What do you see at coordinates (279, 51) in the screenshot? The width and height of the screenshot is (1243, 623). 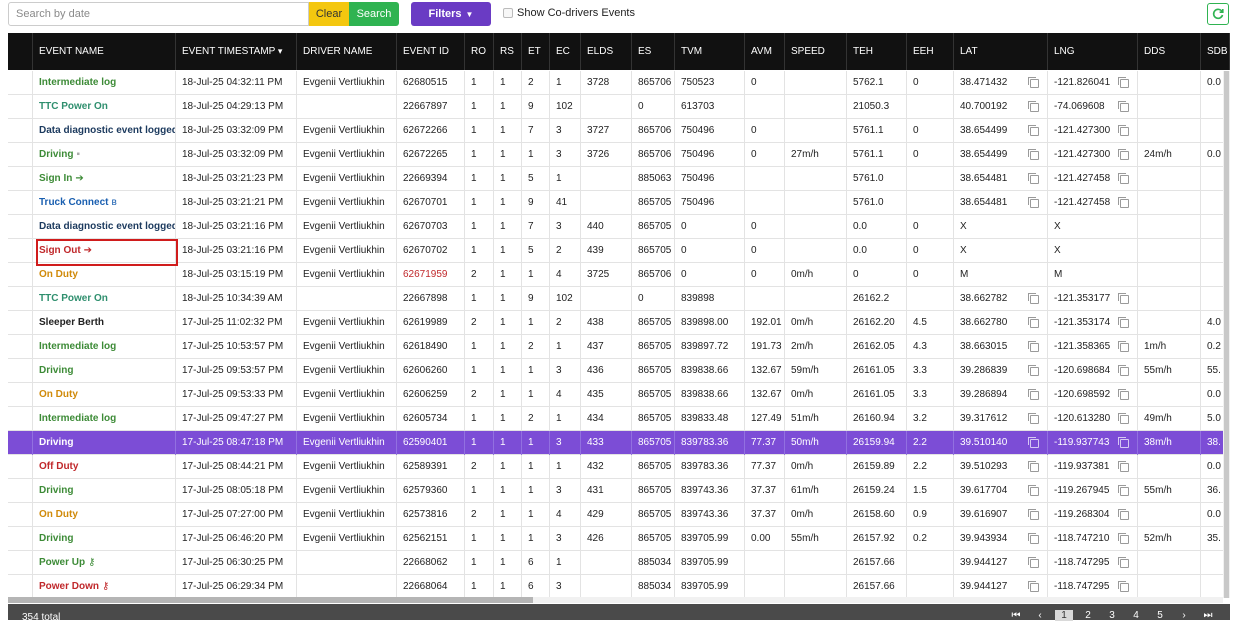 I see `sort-desc-icon: ▾` at bounding box center [279, 51].